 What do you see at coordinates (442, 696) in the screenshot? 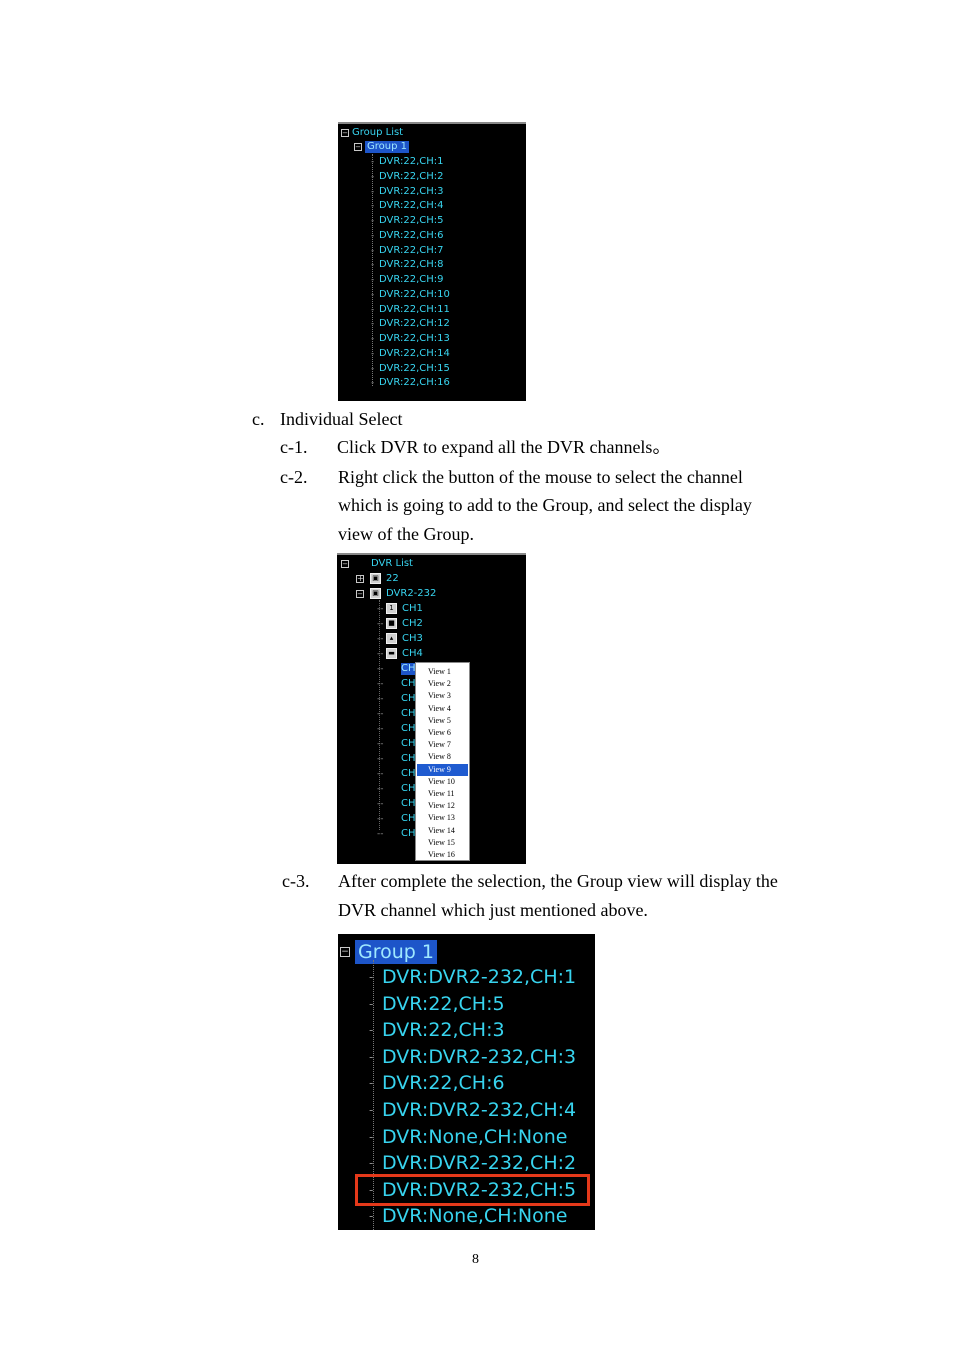
I see `menu-item-view: View 3` at bounding box center [442, 696].